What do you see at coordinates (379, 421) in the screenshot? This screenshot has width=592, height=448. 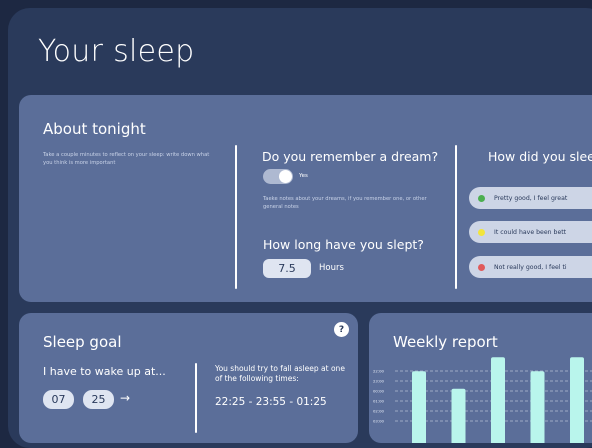 I see `y-tick-label: 03:00` at bounding box center [379, 421].